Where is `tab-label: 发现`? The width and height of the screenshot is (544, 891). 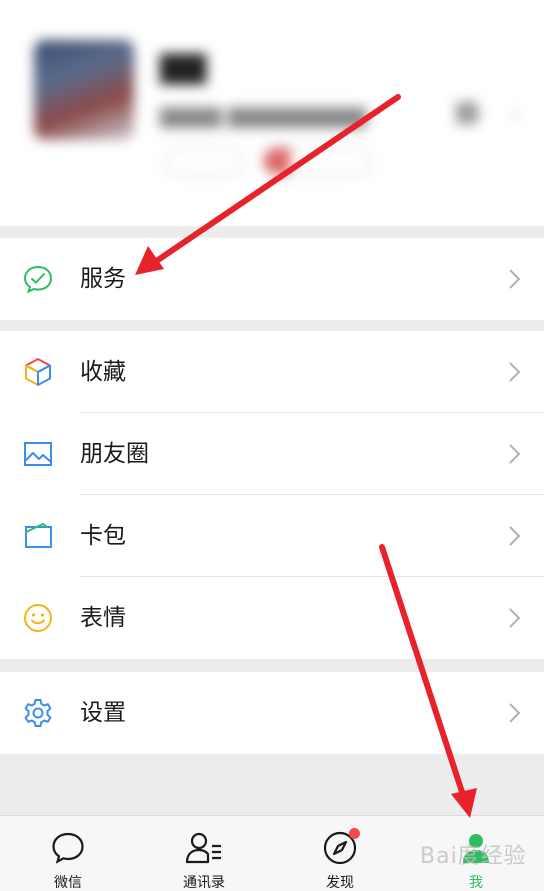 tab-label: 发现 is located at coordinates (340, 883).